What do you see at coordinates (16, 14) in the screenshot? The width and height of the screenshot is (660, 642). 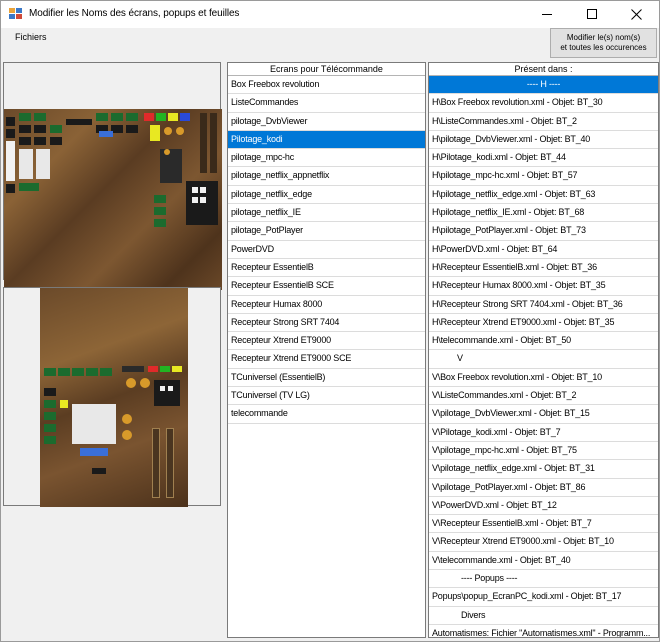 I see `app-icon` at bounding box center [16, 14].